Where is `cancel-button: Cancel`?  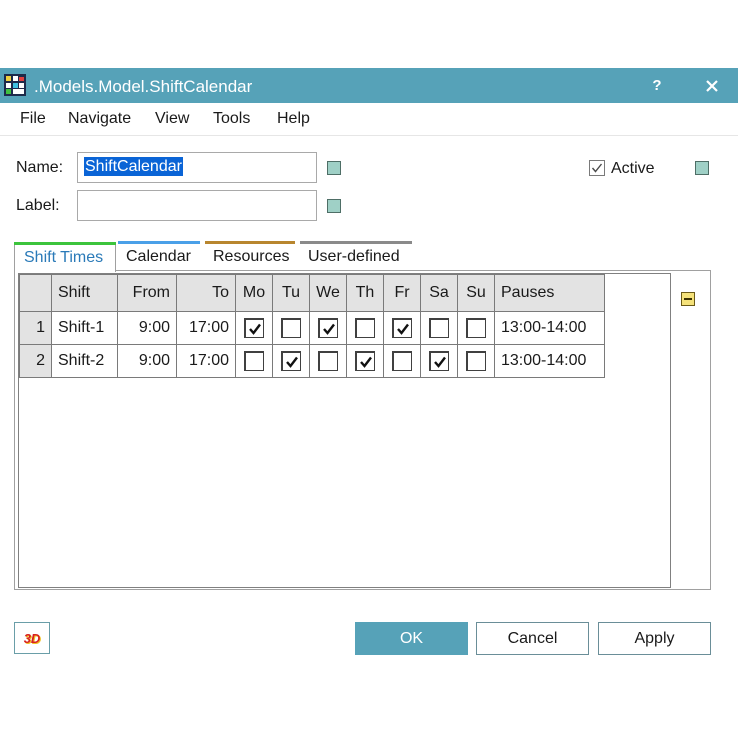
cancel-button: Cancel is located at coordinates (532, 638).